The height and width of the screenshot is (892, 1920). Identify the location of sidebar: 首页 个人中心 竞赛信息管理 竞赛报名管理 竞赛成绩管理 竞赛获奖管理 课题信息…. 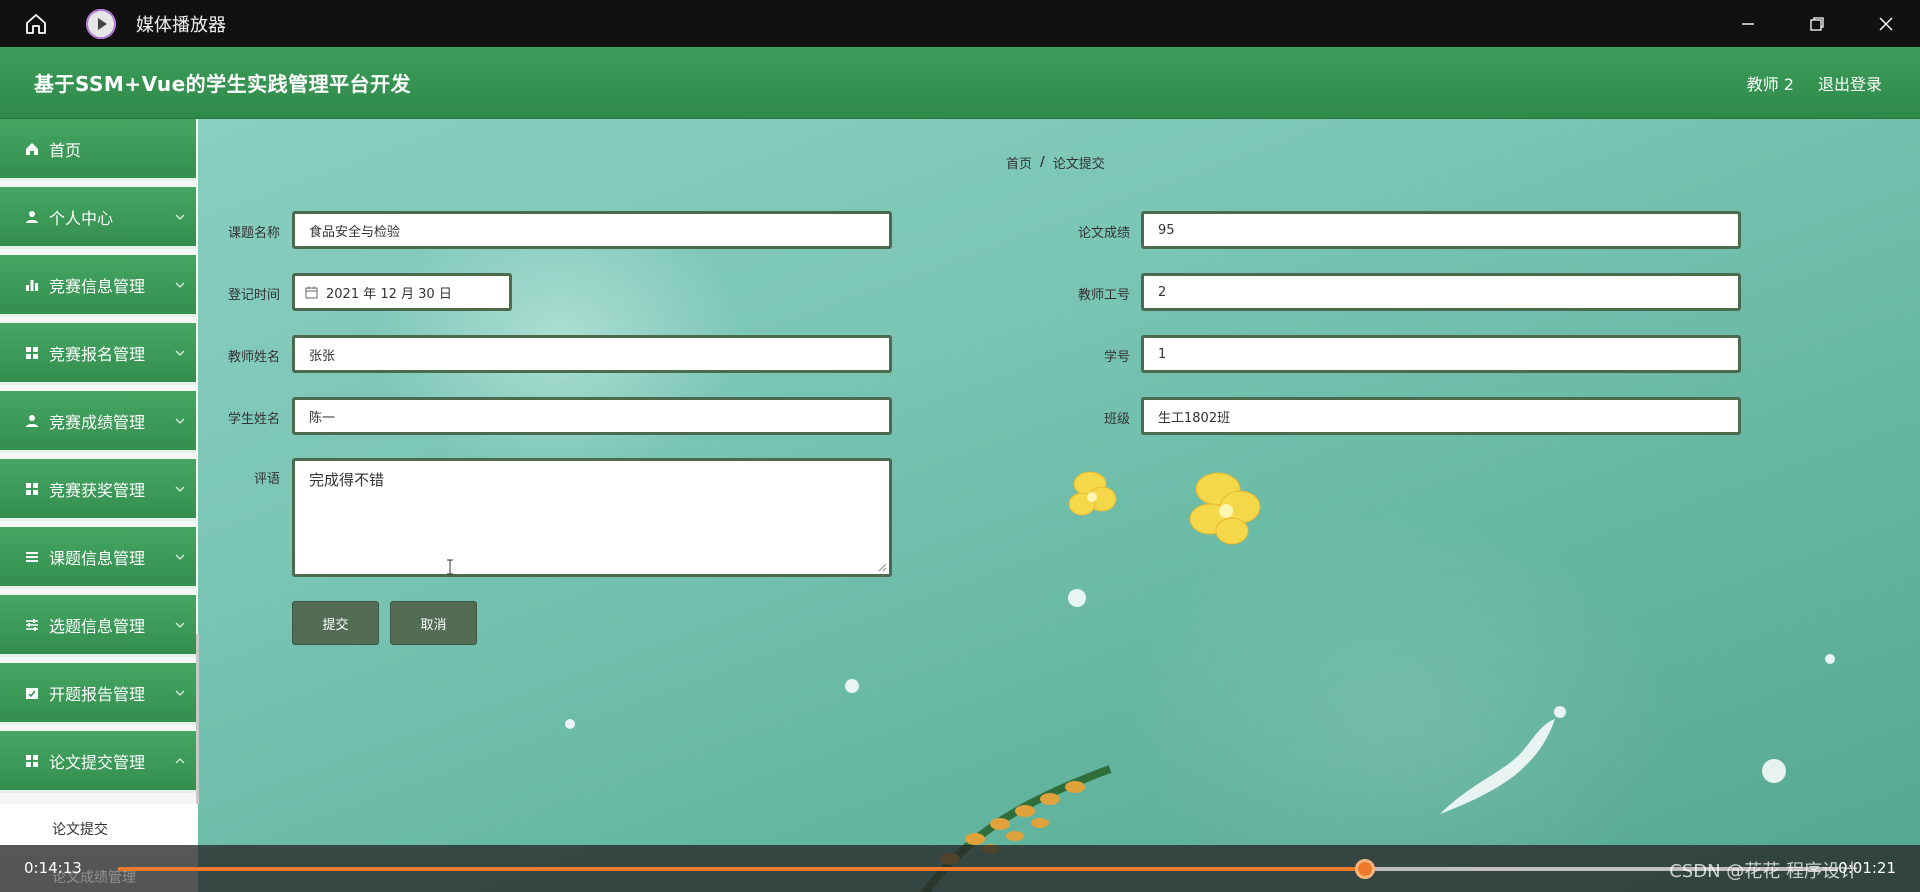
(99, 505).